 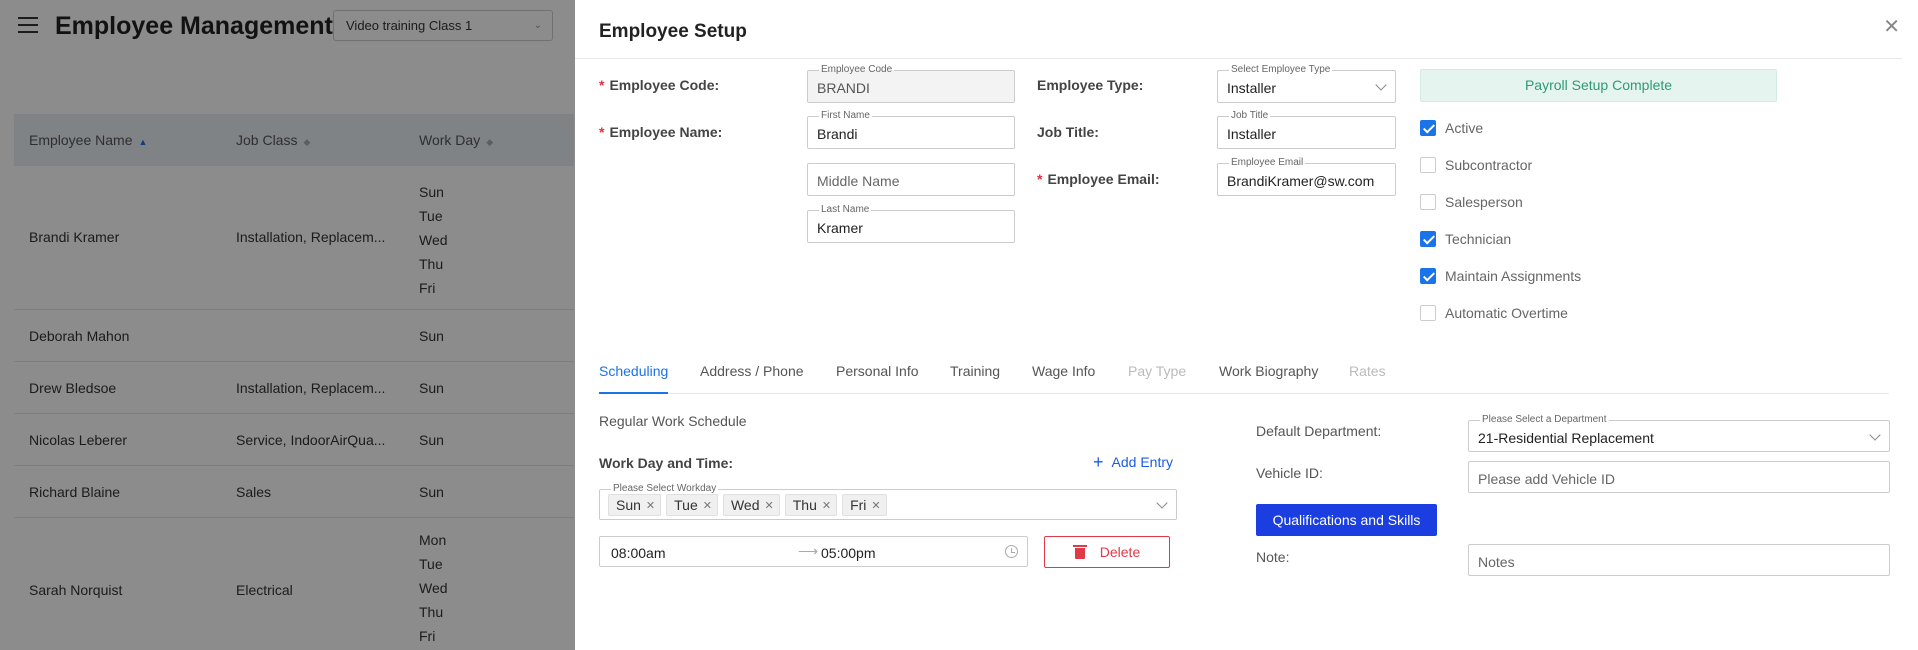 I want to click on note-label: Note:, so click(x=1273, y=557).